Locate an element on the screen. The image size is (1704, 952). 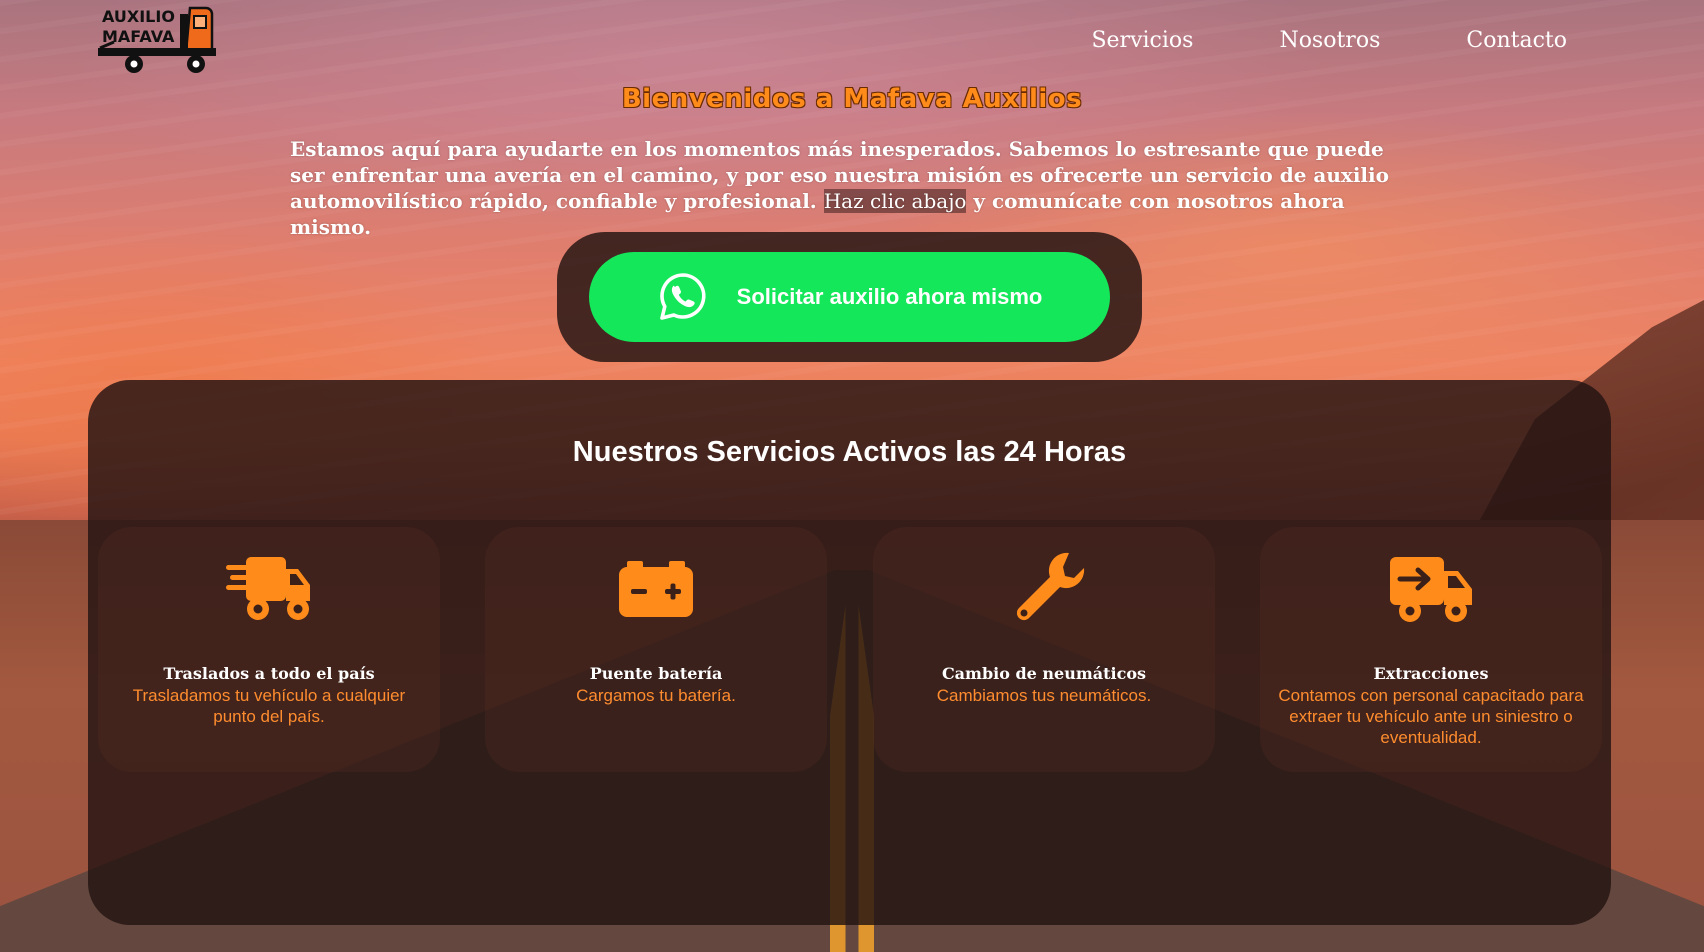
truck-fast-icon is located at coordinates (269, 587).